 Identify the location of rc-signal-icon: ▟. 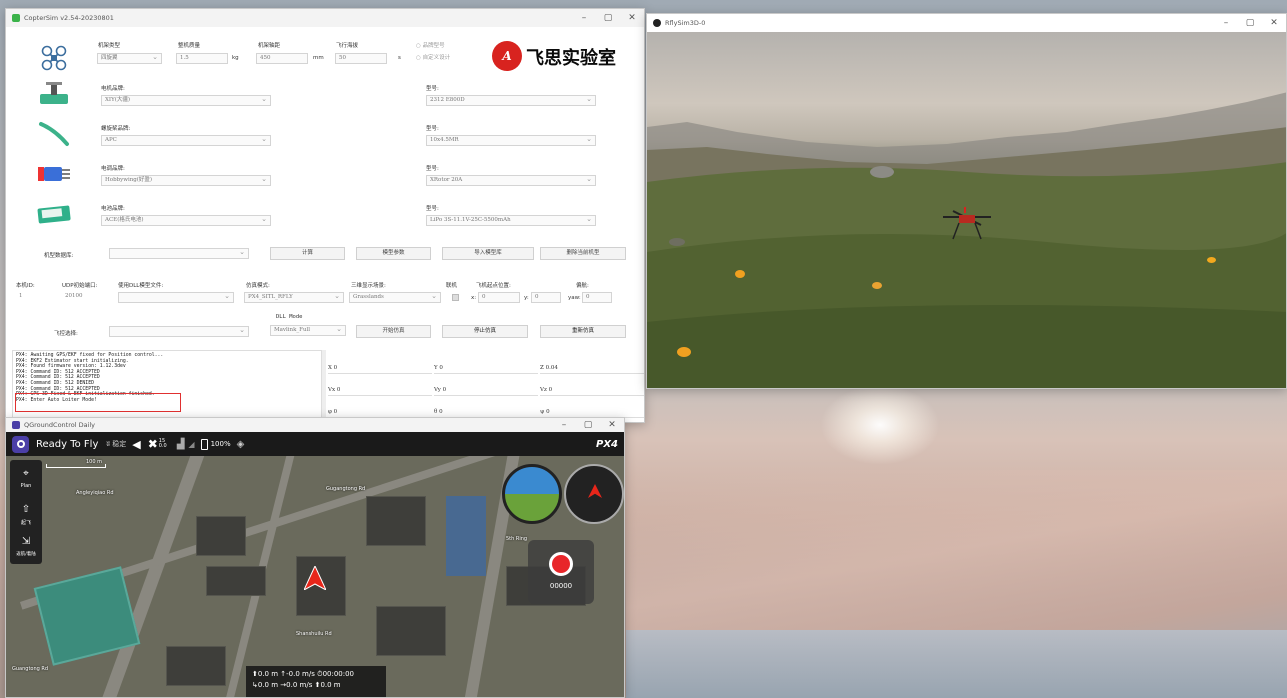
(181, 444).